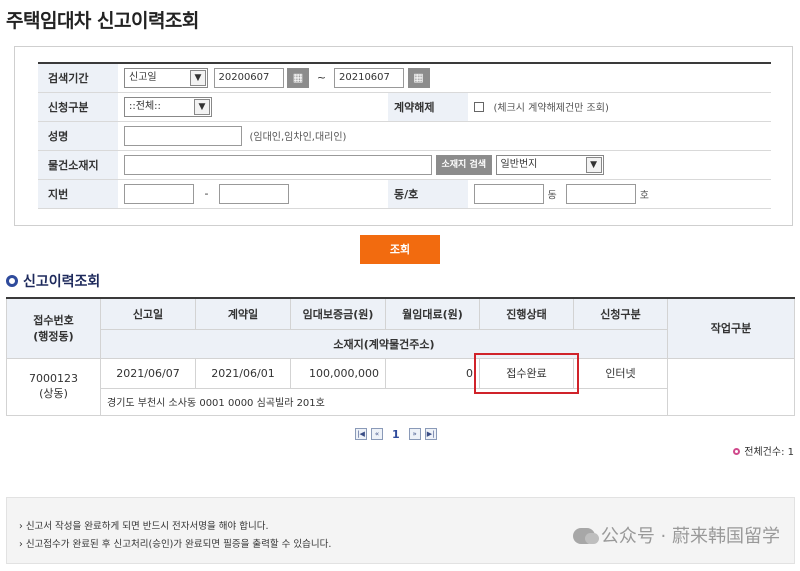 Image resolution: width=800 pixels, height=571 pixels. I want to click on district: (상동), so click(53, 393).